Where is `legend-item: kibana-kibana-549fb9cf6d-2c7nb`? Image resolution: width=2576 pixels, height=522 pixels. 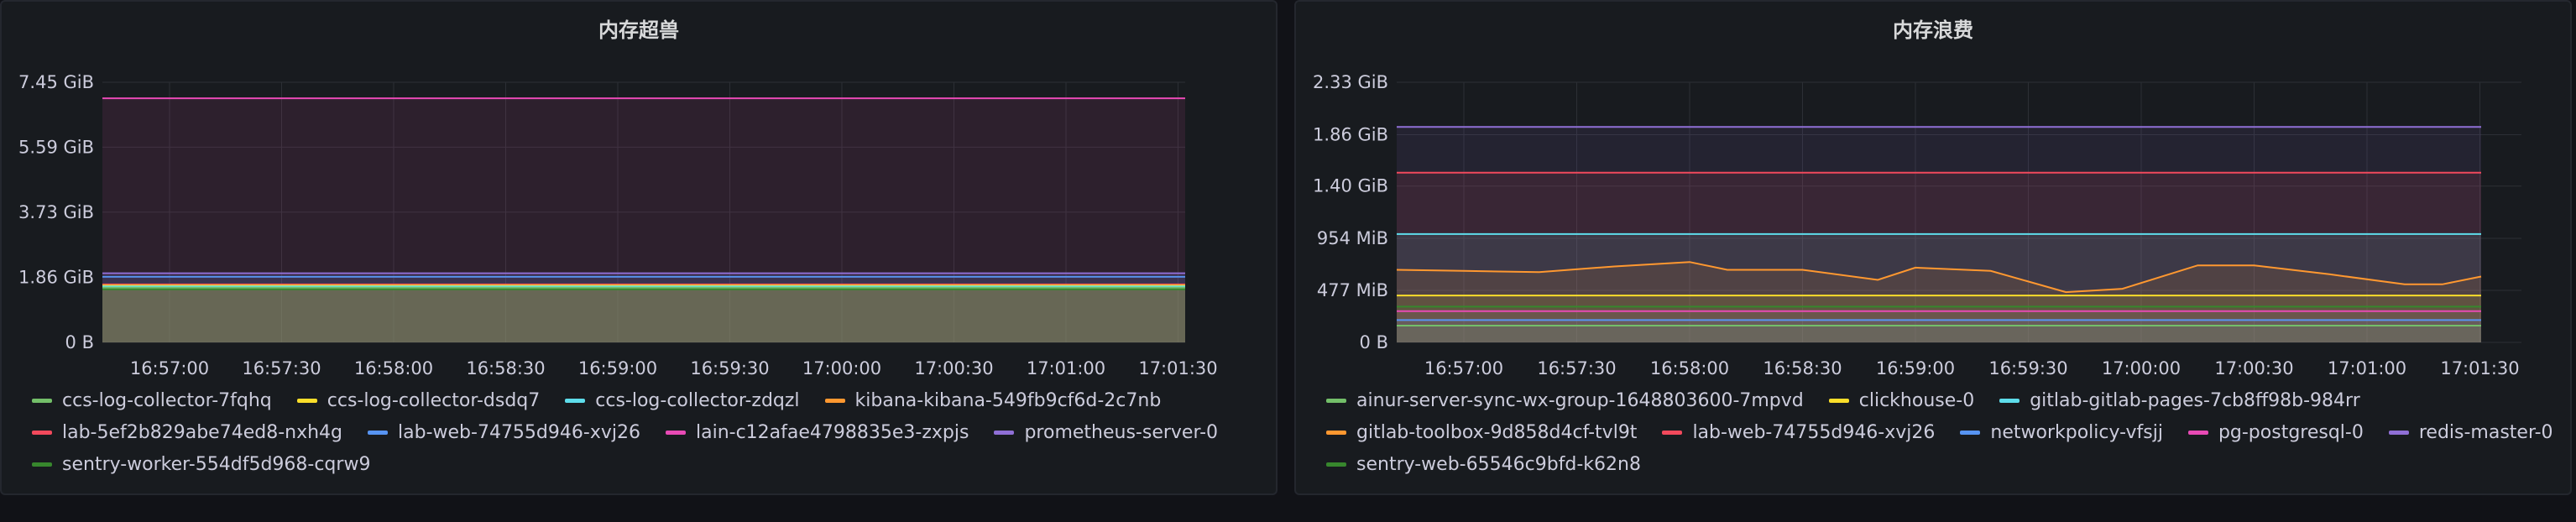 legend-item: kibana-kibana-549fb9cf6d-2c7nb is located at coordinates (993, 400).